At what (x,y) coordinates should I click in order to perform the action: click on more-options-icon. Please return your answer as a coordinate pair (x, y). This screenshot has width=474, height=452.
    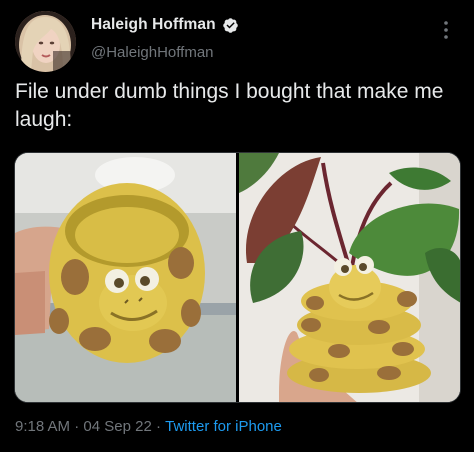
    Looking at the image, I should click on (446, 30).